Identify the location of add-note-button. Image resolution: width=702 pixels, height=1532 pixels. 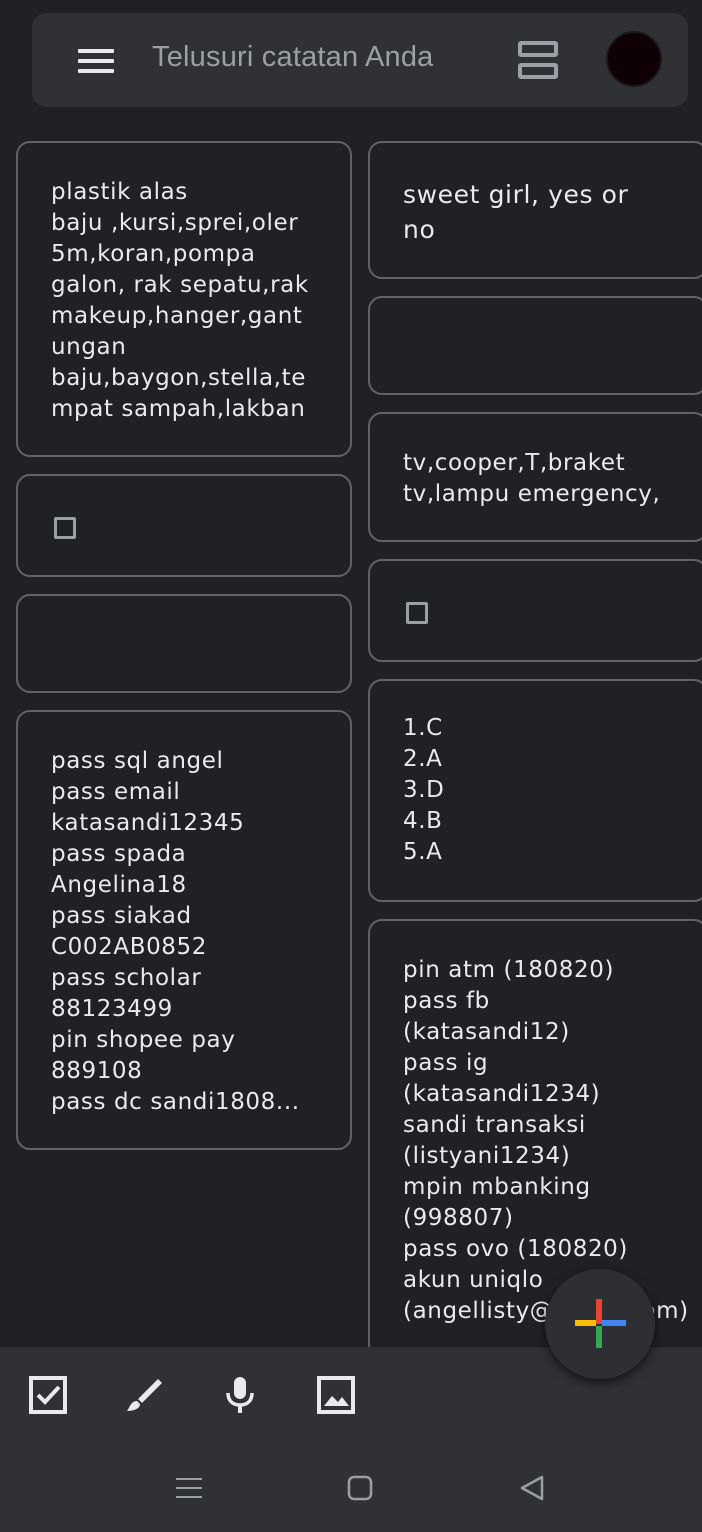
(600, 1324).